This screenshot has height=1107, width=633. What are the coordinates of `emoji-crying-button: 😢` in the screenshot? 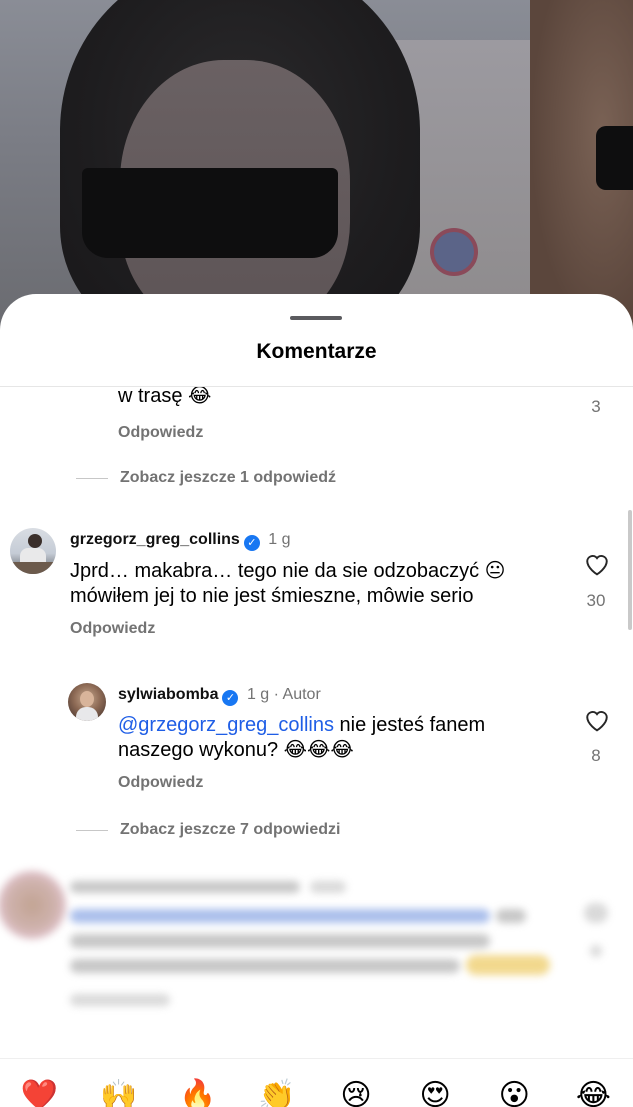 It's located at (356, 1093).